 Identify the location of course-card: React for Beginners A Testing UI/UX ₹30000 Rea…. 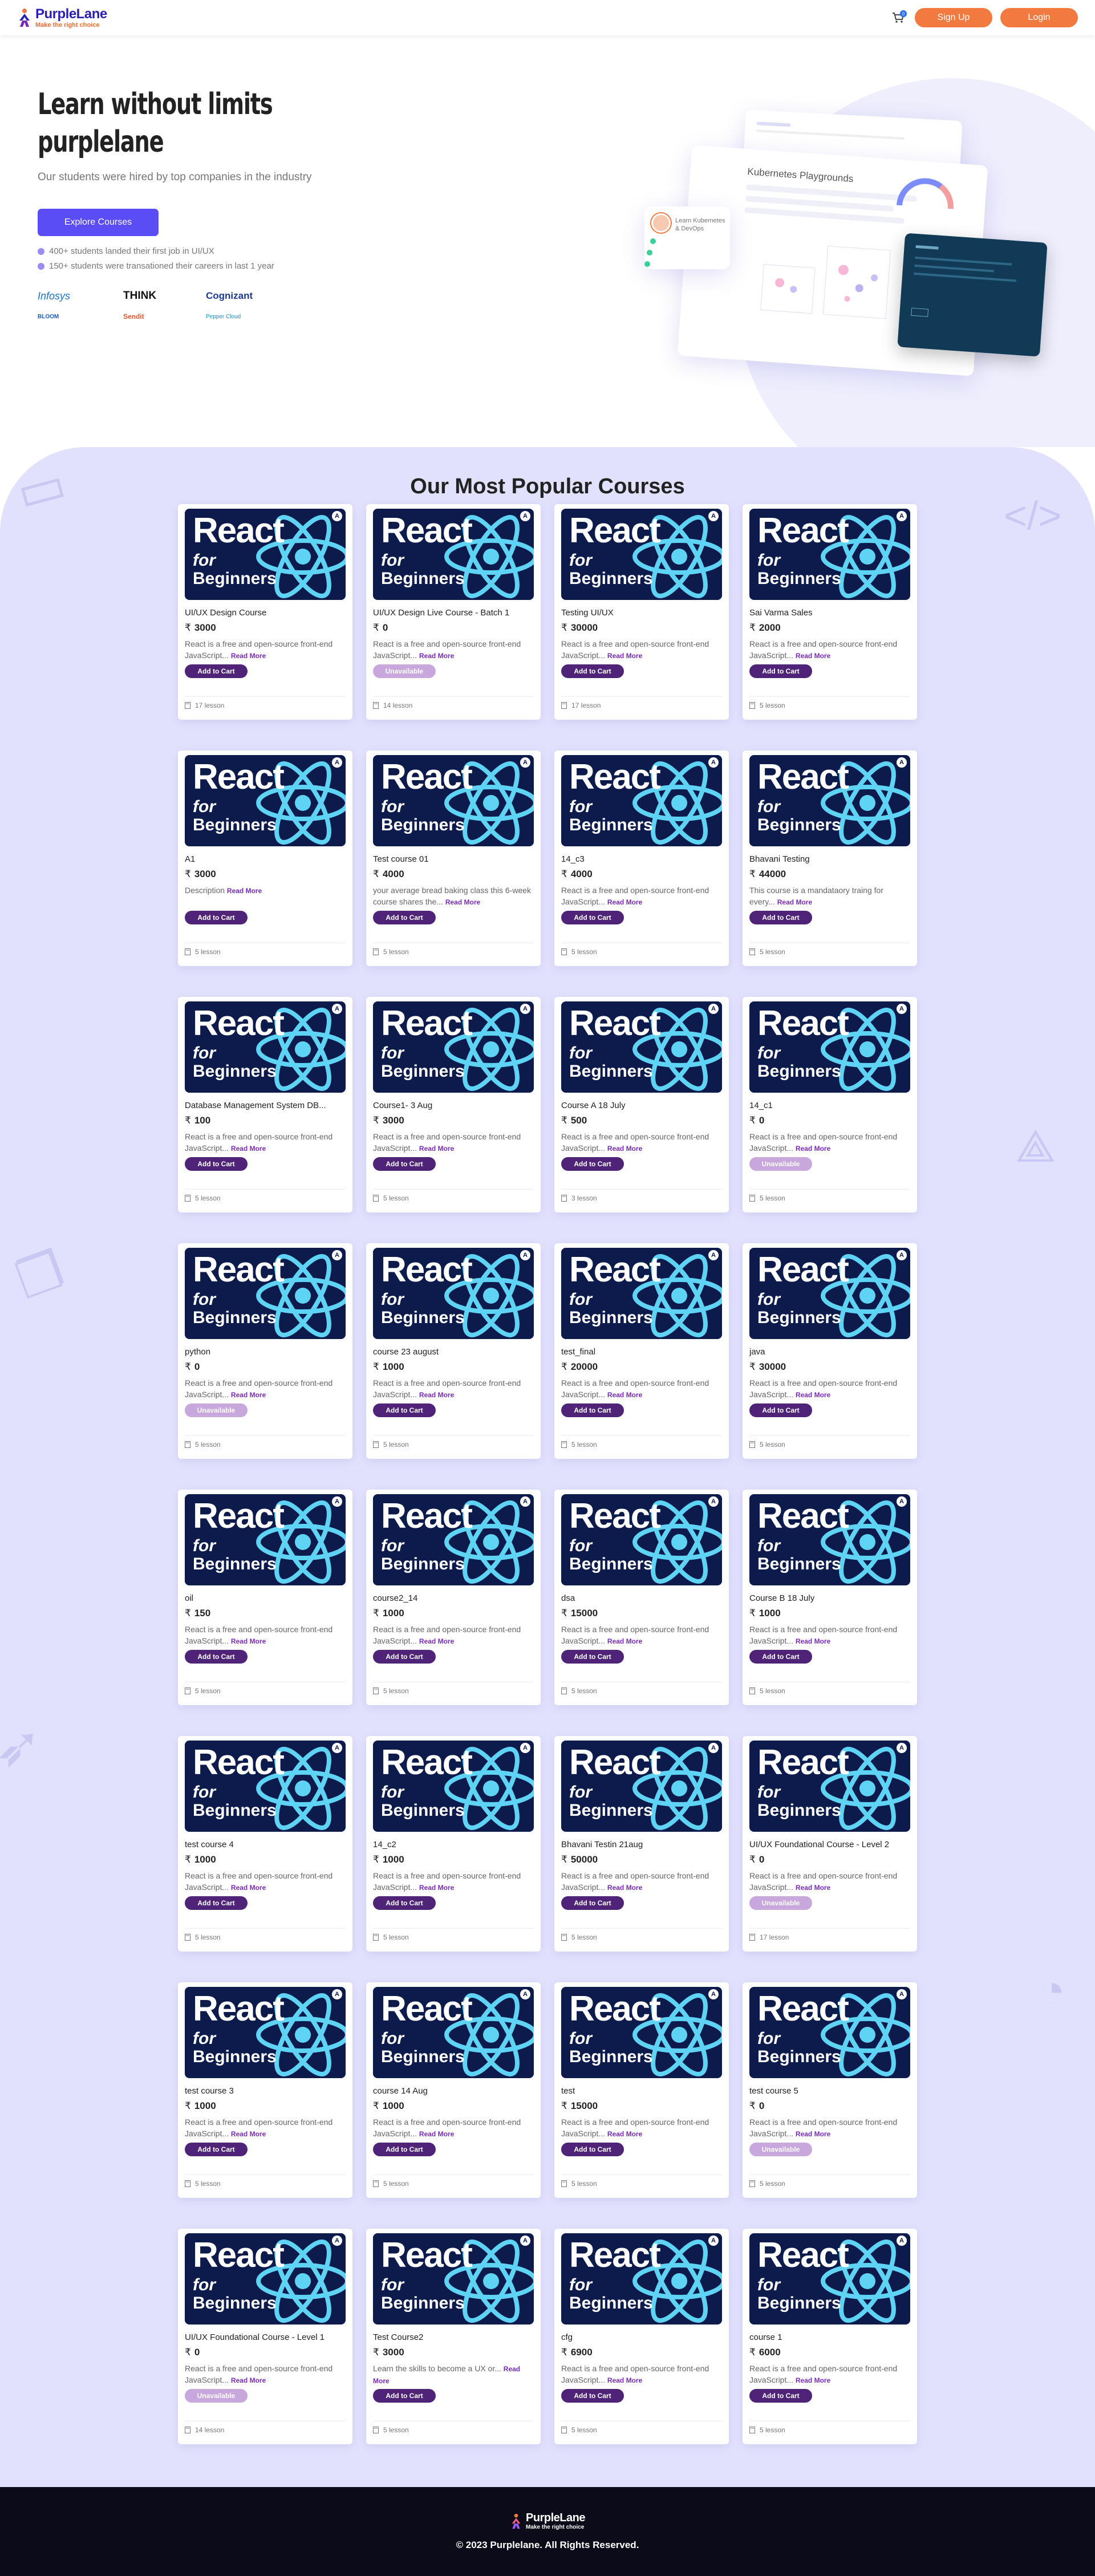
(641, 612).